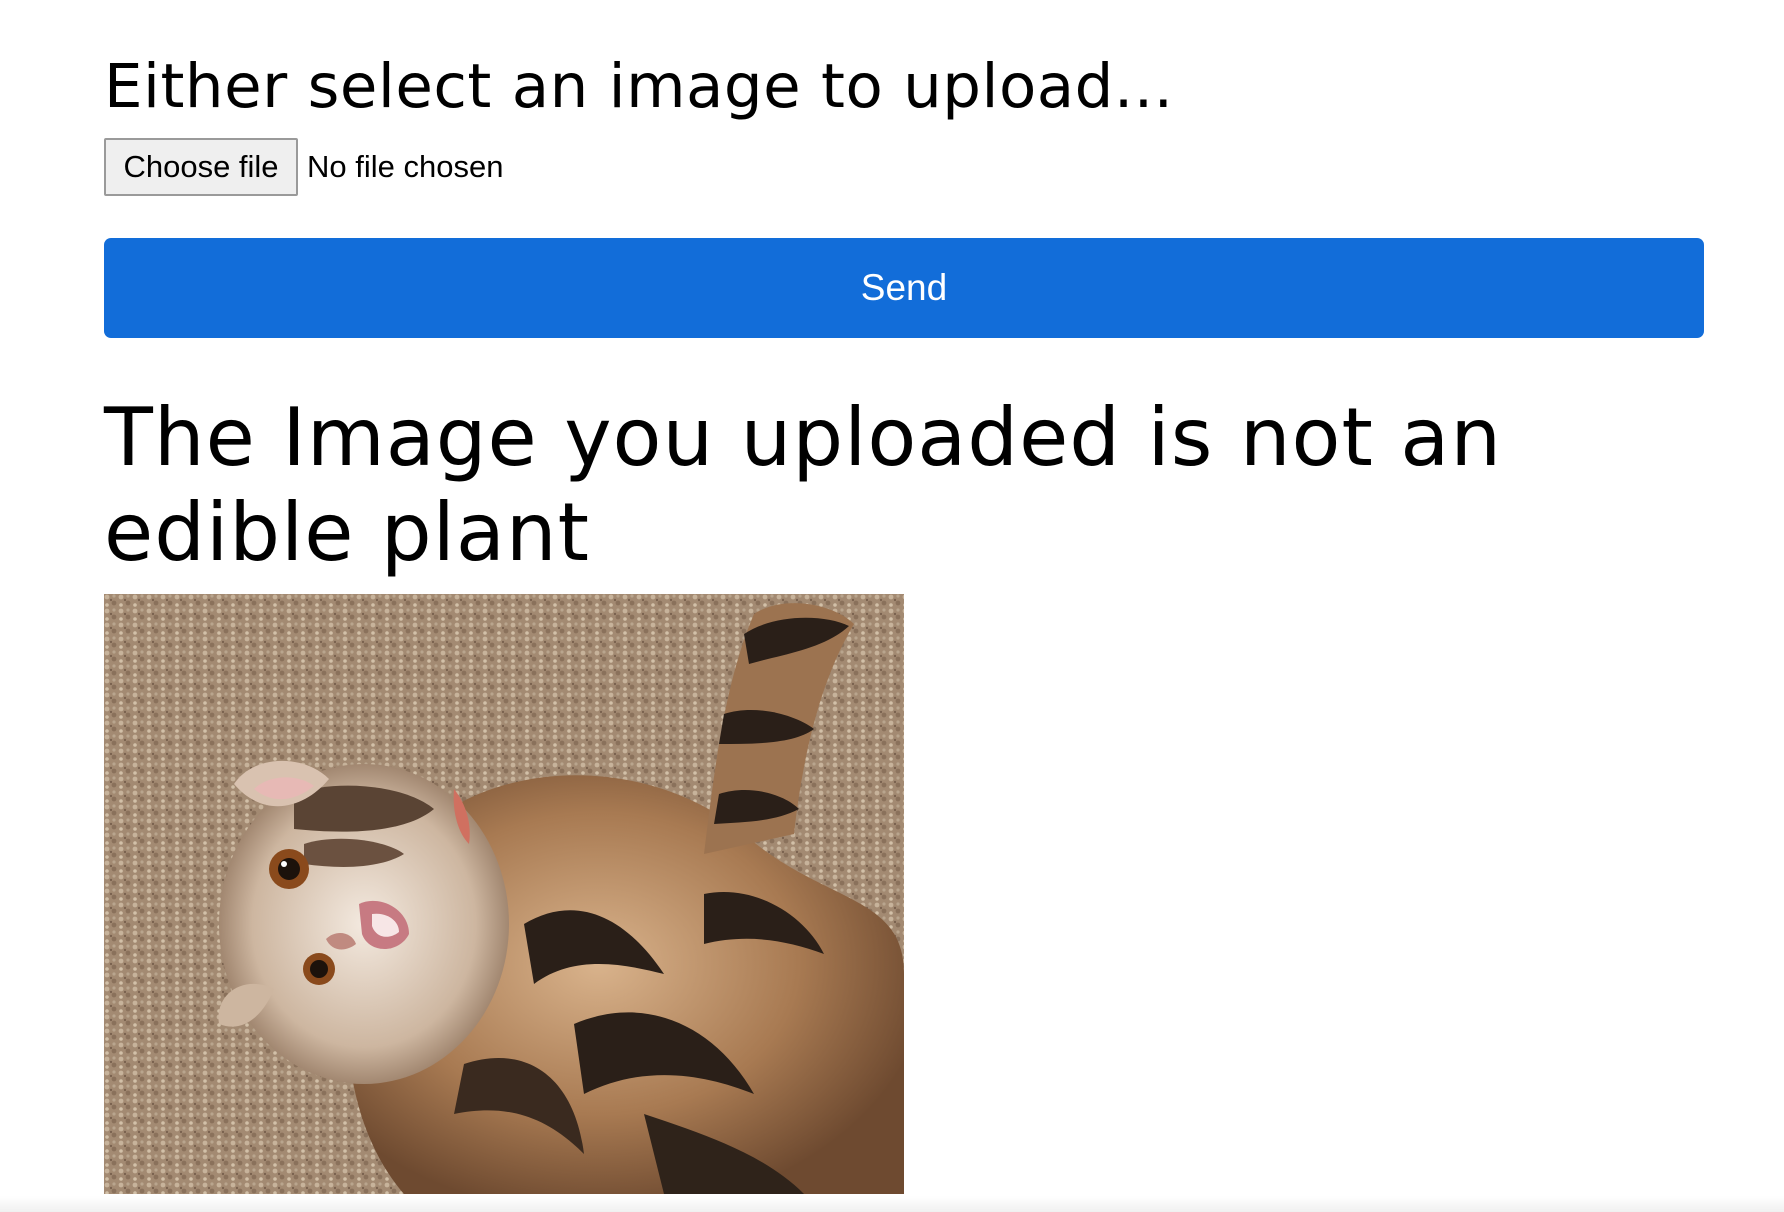 The width and height of the screenshot is (1784, 1212). I want to click on send-button: Send, so click(904, 288).